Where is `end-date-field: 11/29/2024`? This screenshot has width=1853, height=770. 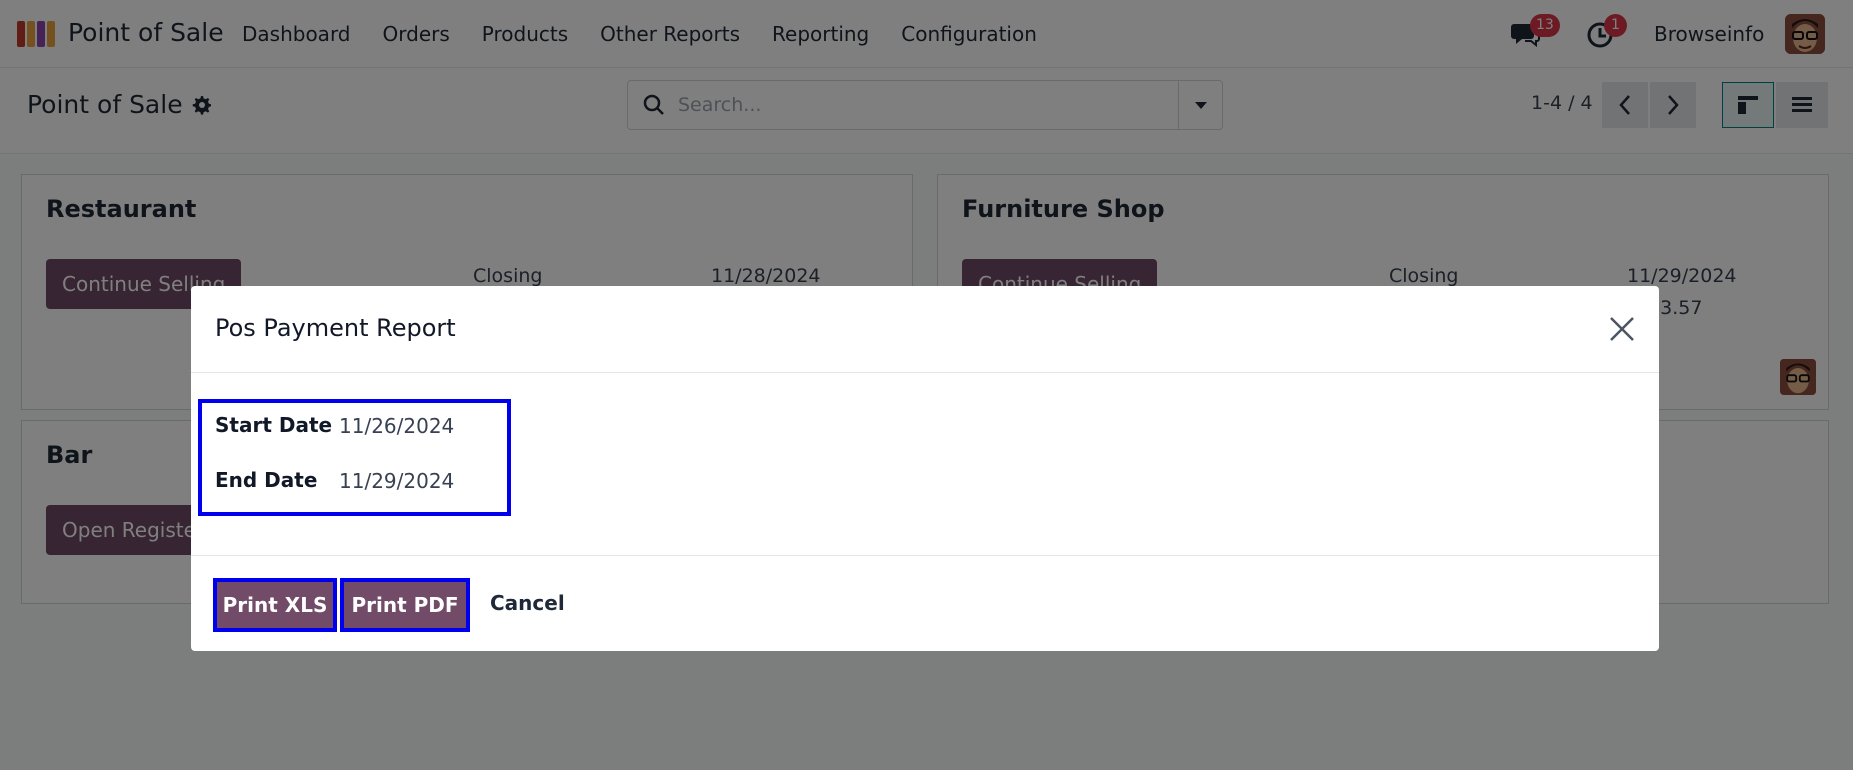 end-date-field: 11/29/2024 is located at coordinates (396, 481).